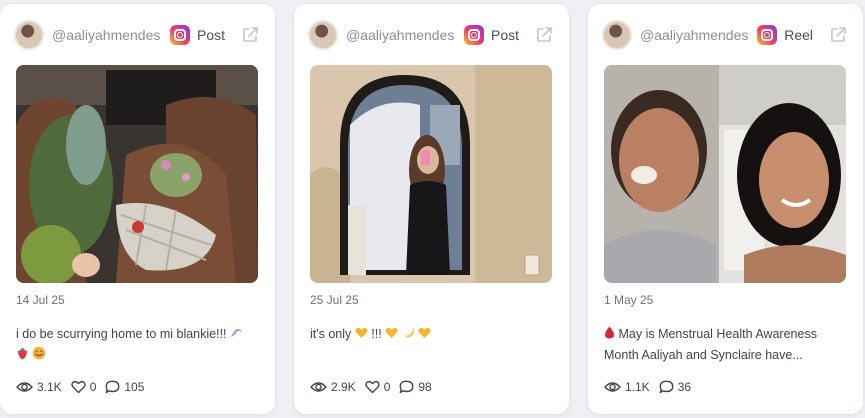 Image resolution: width=865 pixels, height=418 pixels. What do you see at coordinates (798, 35) in the screenshot?
I see `post-type-label: Reel` at bounding box center [798, 35].